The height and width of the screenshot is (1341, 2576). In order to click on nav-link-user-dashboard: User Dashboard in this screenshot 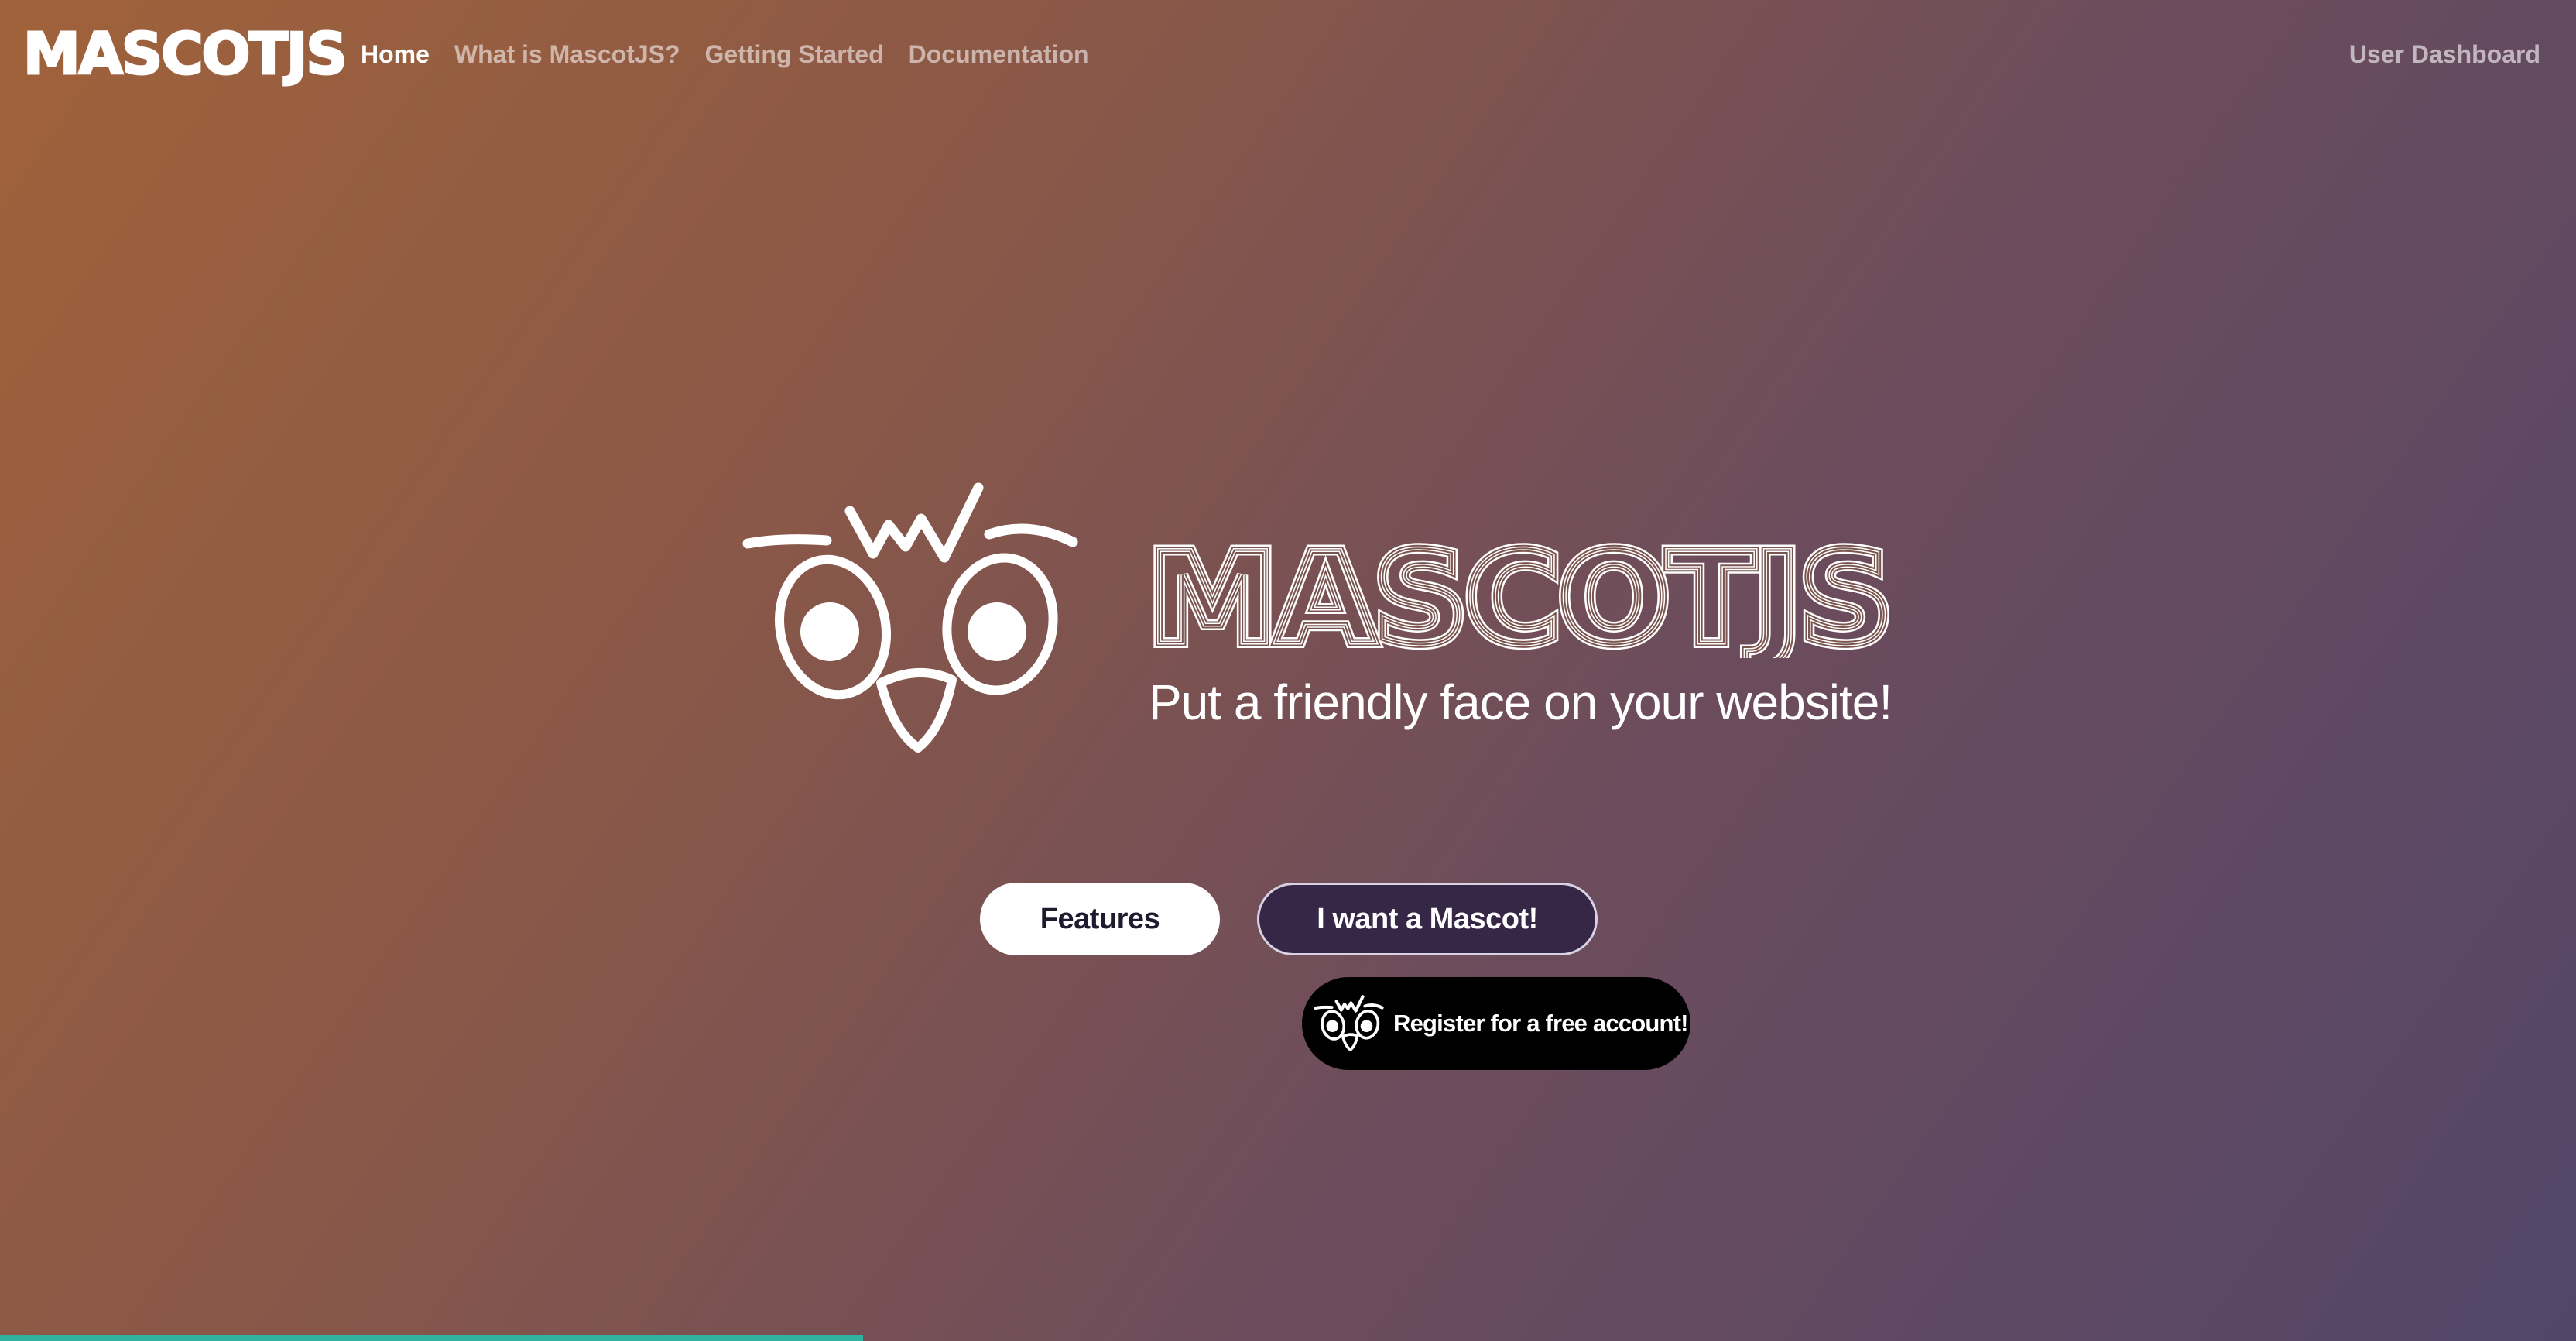, I will do `click(2444, 54)`.